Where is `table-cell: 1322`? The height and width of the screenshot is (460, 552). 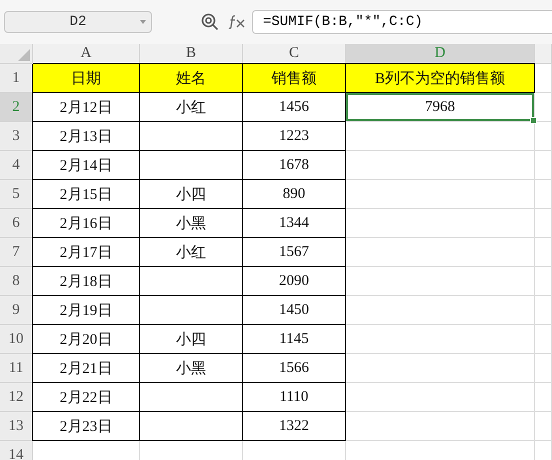 table-cell: 1322 is located at coordinates (294, 426).